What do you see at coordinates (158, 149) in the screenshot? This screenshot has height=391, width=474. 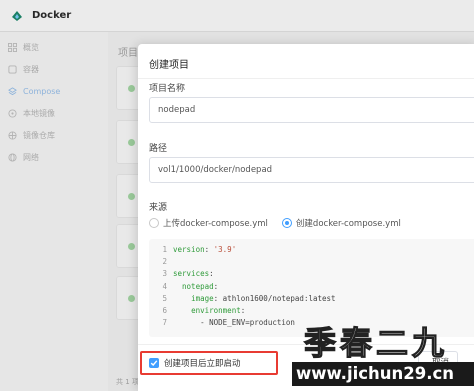 I see `path-label: 路径` at bounding box center [158, 149].